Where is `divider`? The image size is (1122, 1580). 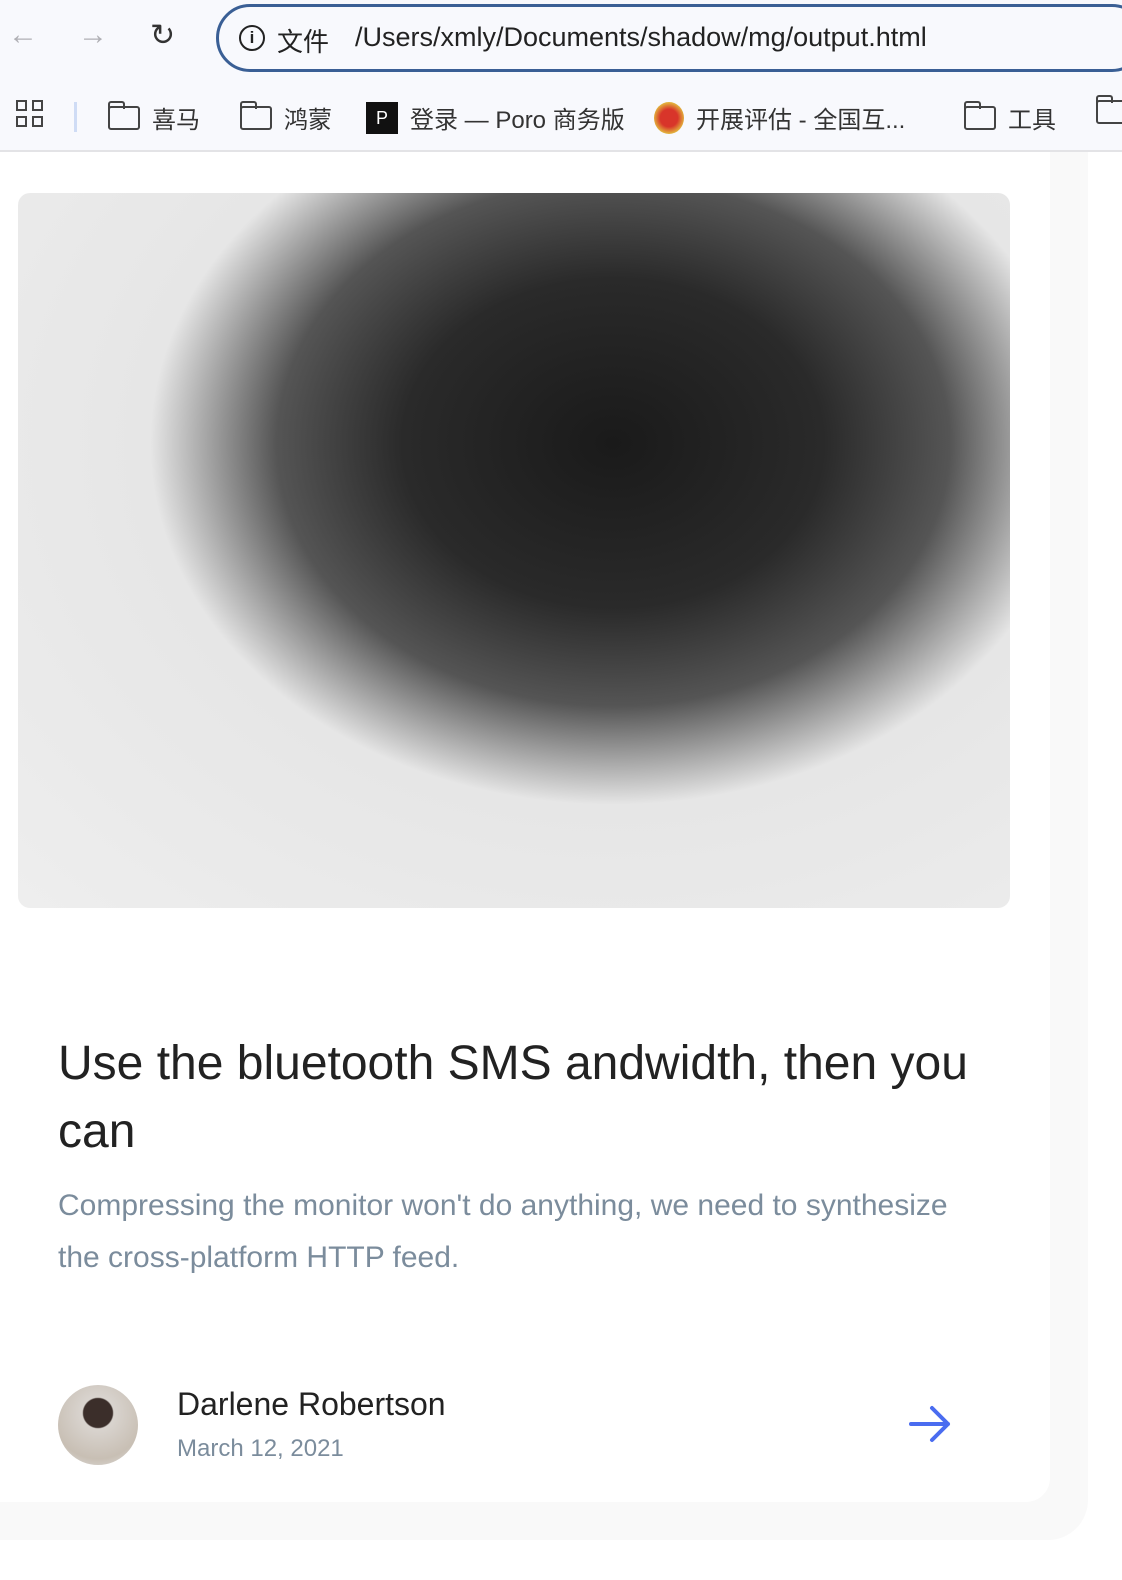
divider is located at coordinates (75, 117).